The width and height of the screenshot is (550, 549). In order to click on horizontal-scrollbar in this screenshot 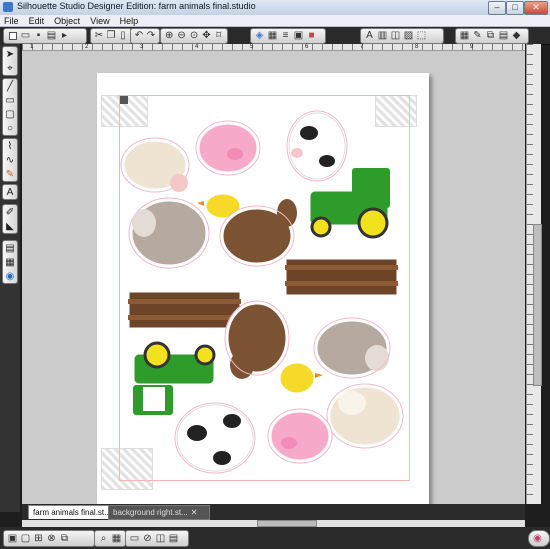, I will do `click(273, 523)`.